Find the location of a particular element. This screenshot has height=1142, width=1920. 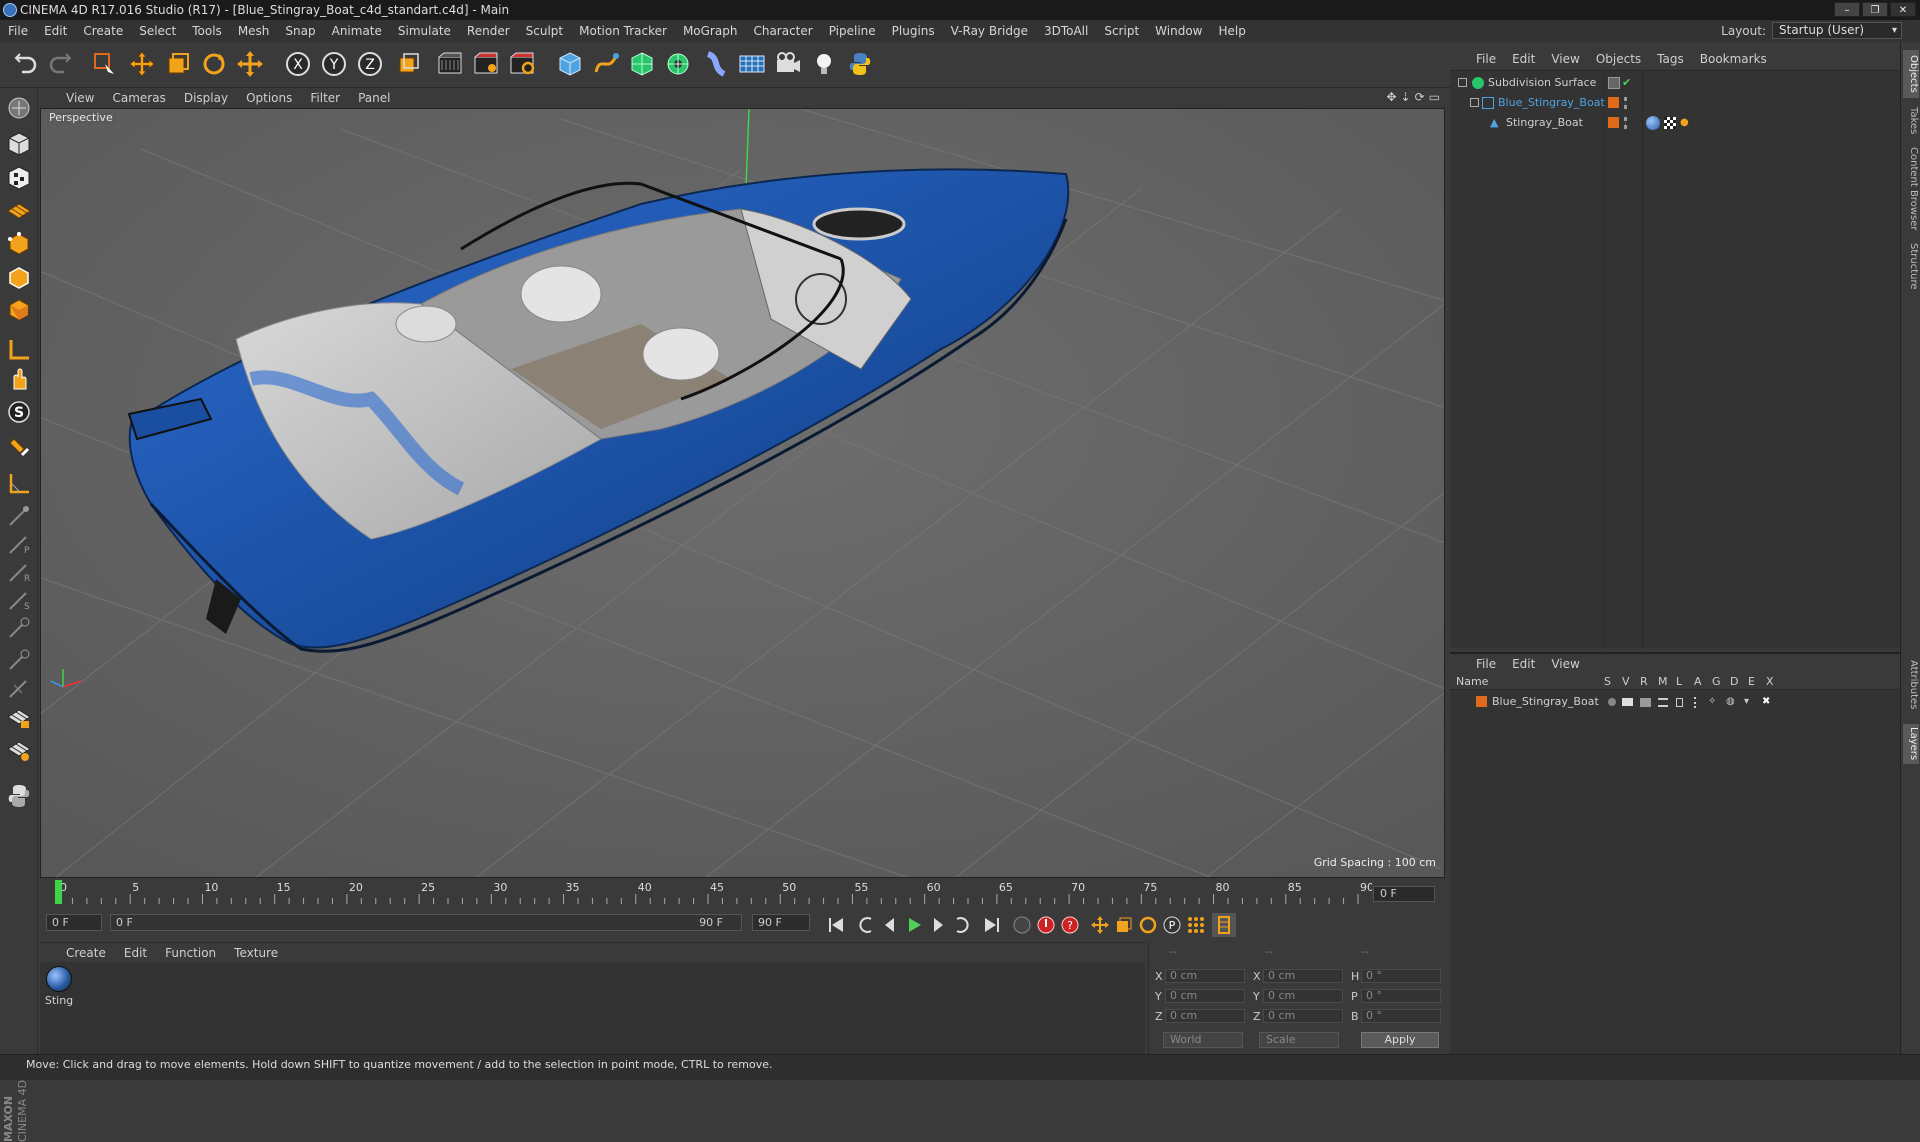

layer-expressions-icon: ▾ is located at coordinates (1750, 702).